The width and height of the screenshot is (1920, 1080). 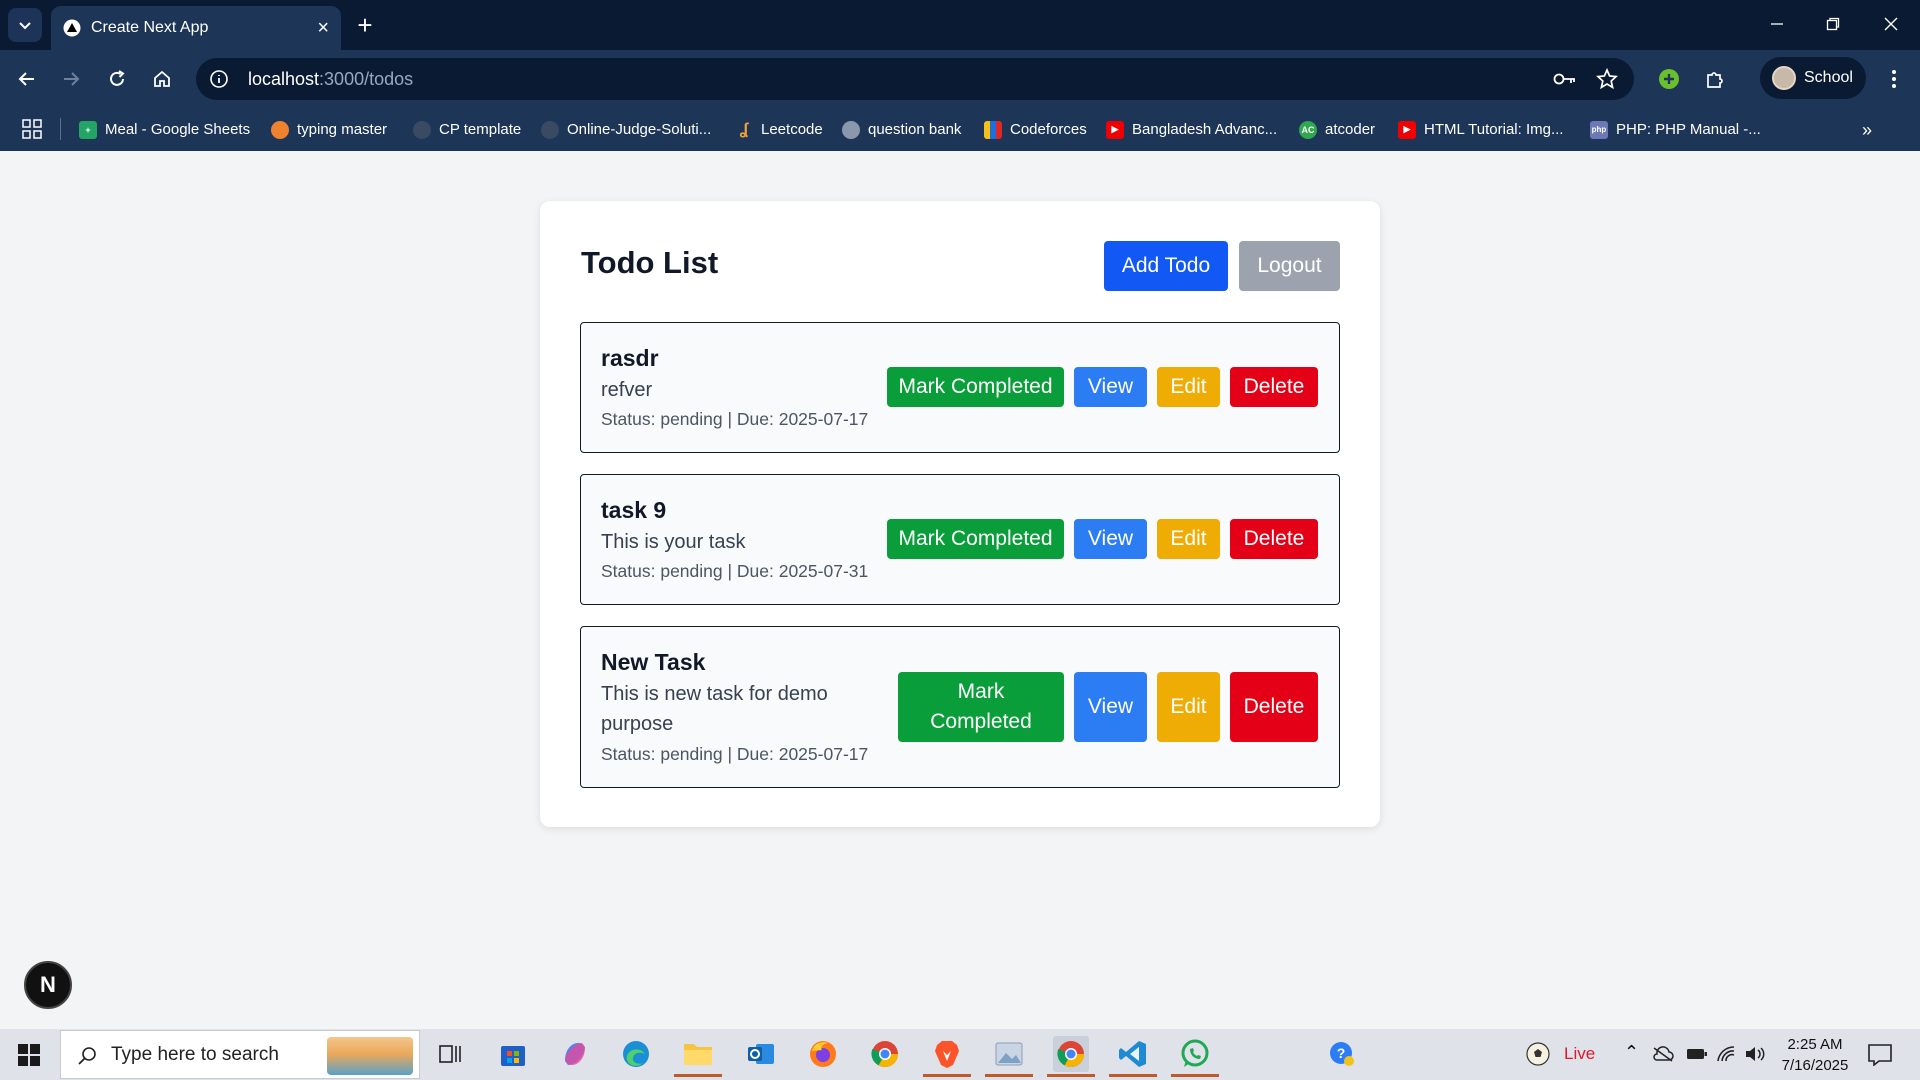 I want to click on bookmark-item: typing master, so click(x=329, y=129).